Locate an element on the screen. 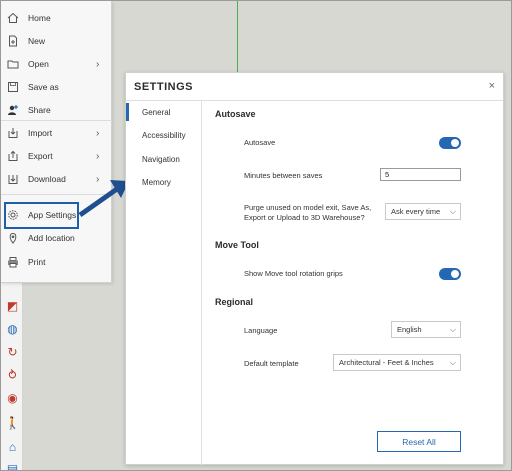 This screenshot has height=471, width=512. nav-item-memory: Memory is located at coordinates (163, 182).